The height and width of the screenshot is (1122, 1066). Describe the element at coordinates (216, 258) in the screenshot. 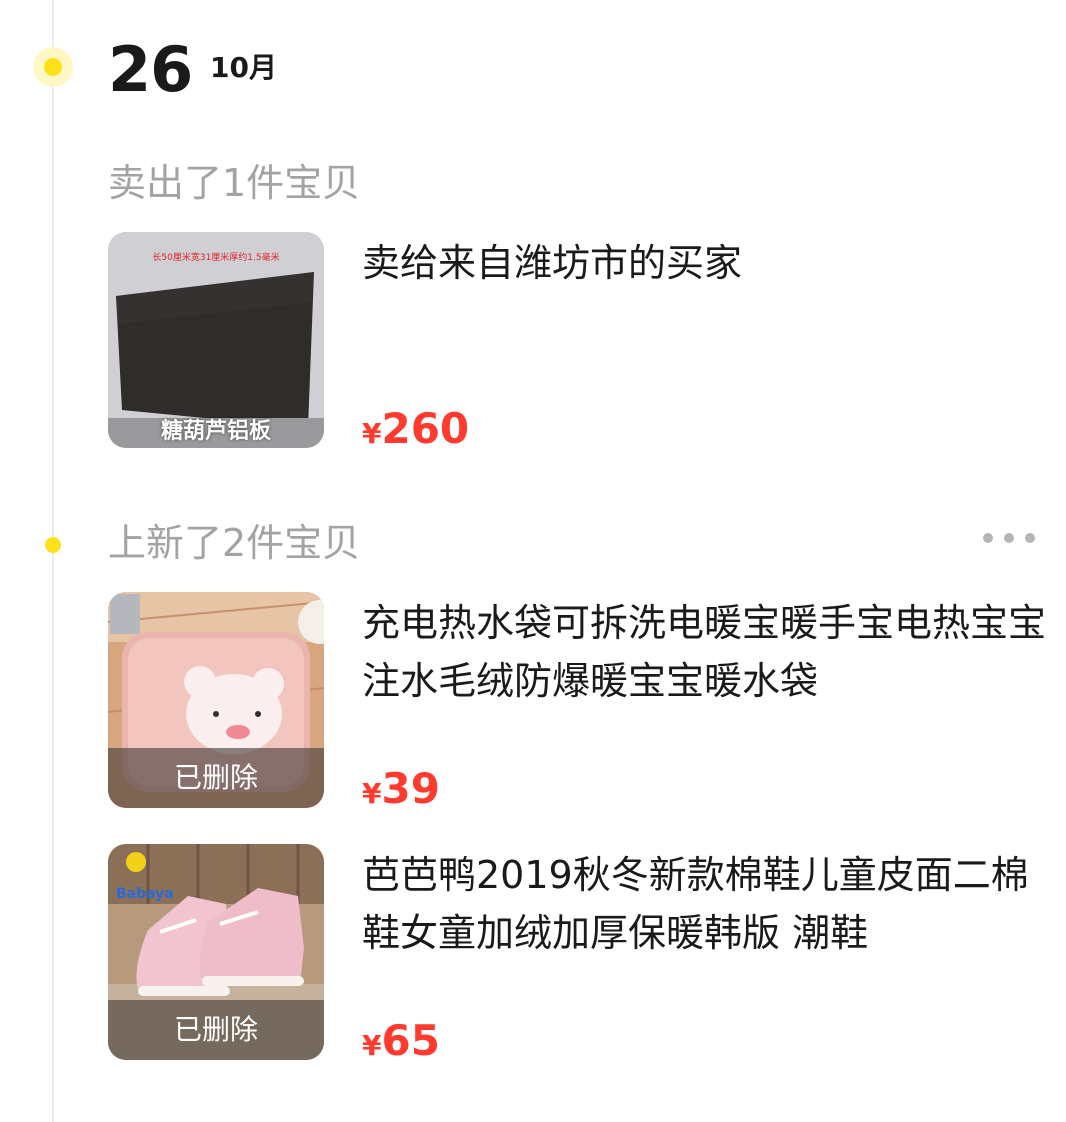

I see `thumb-top-text: 长50厘米宽31厘米厚约1.5毫米` at that location.